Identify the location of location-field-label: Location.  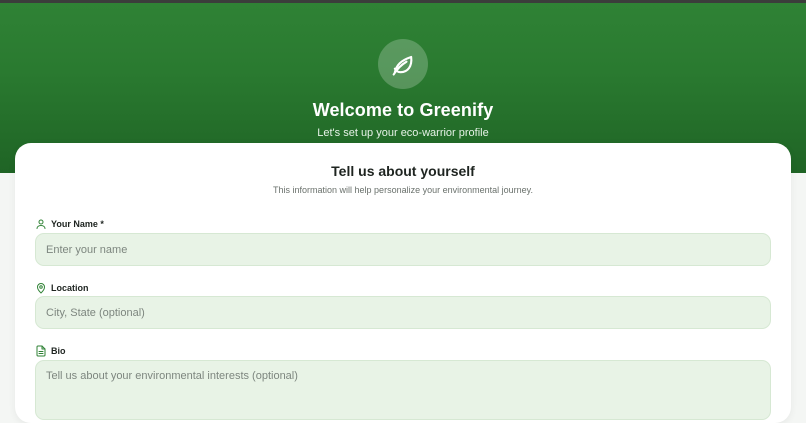
(62, 288).